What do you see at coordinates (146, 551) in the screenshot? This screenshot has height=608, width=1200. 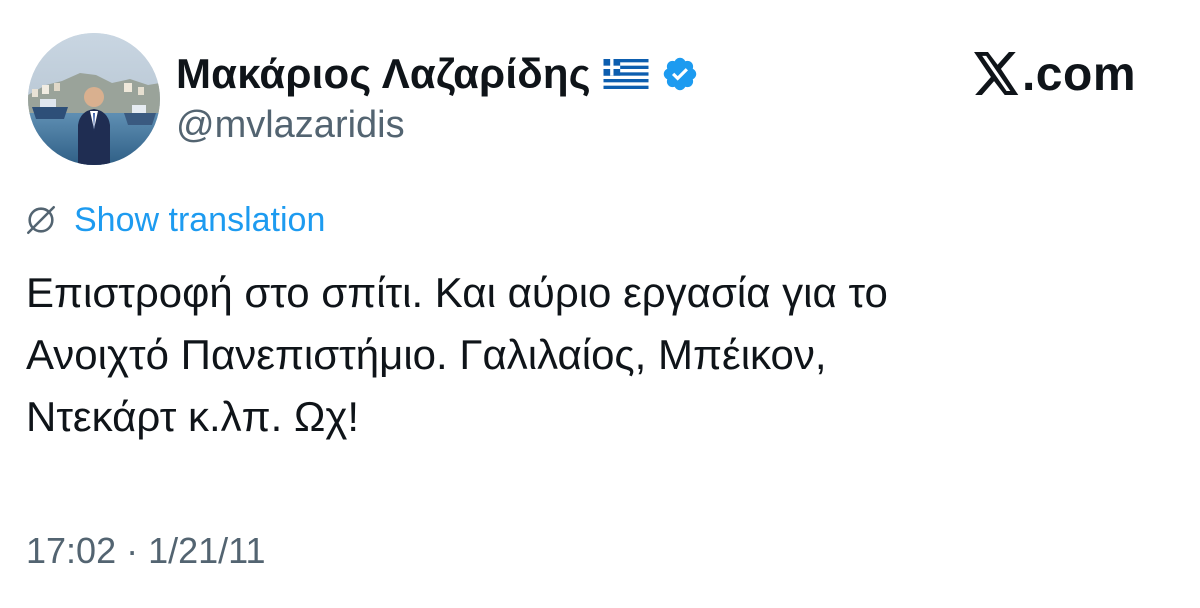 I see `tweet-timestamp: 17:02 · 1/21/11` at bounding box center [146, 551].